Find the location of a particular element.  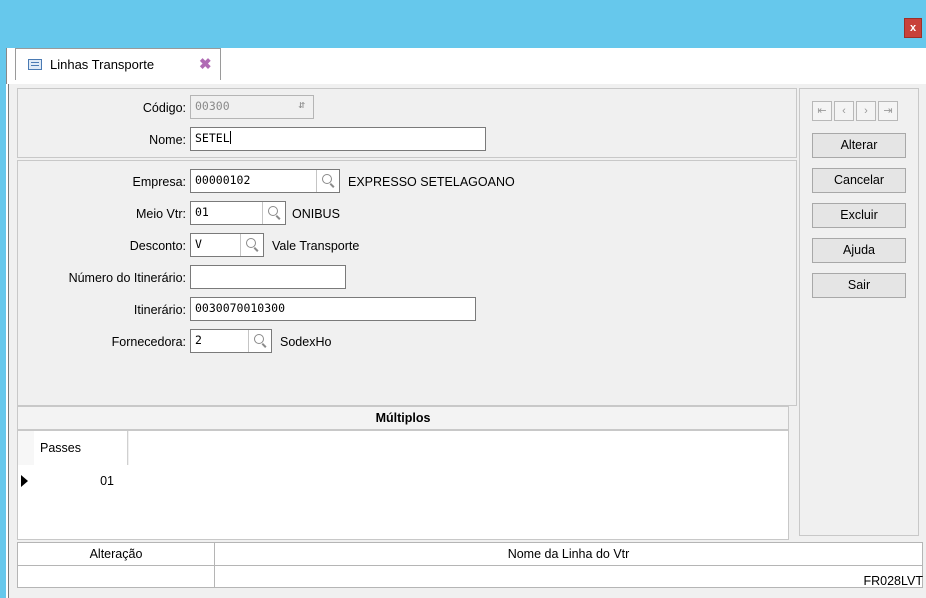

codigo-label: Código: is located at coordinates (164, 108).